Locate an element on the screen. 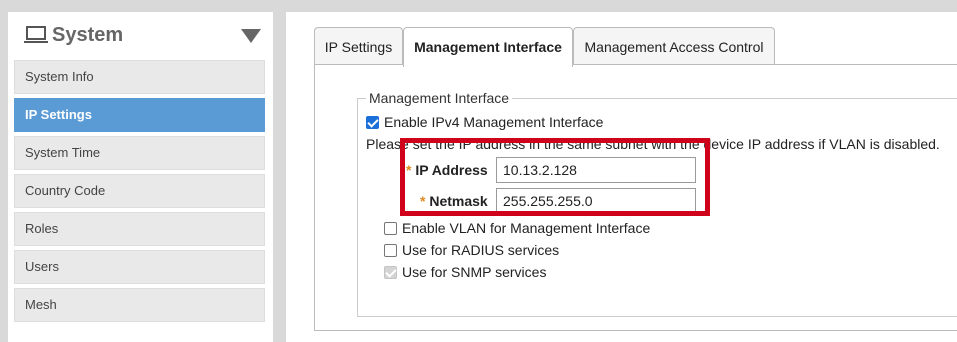  enable-ipv4-label: Enable IPv4 Management Interface is located at coordinates (494, 122).